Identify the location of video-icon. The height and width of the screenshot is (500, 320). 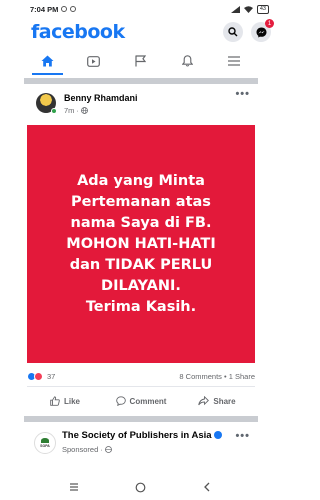
(94, 61).